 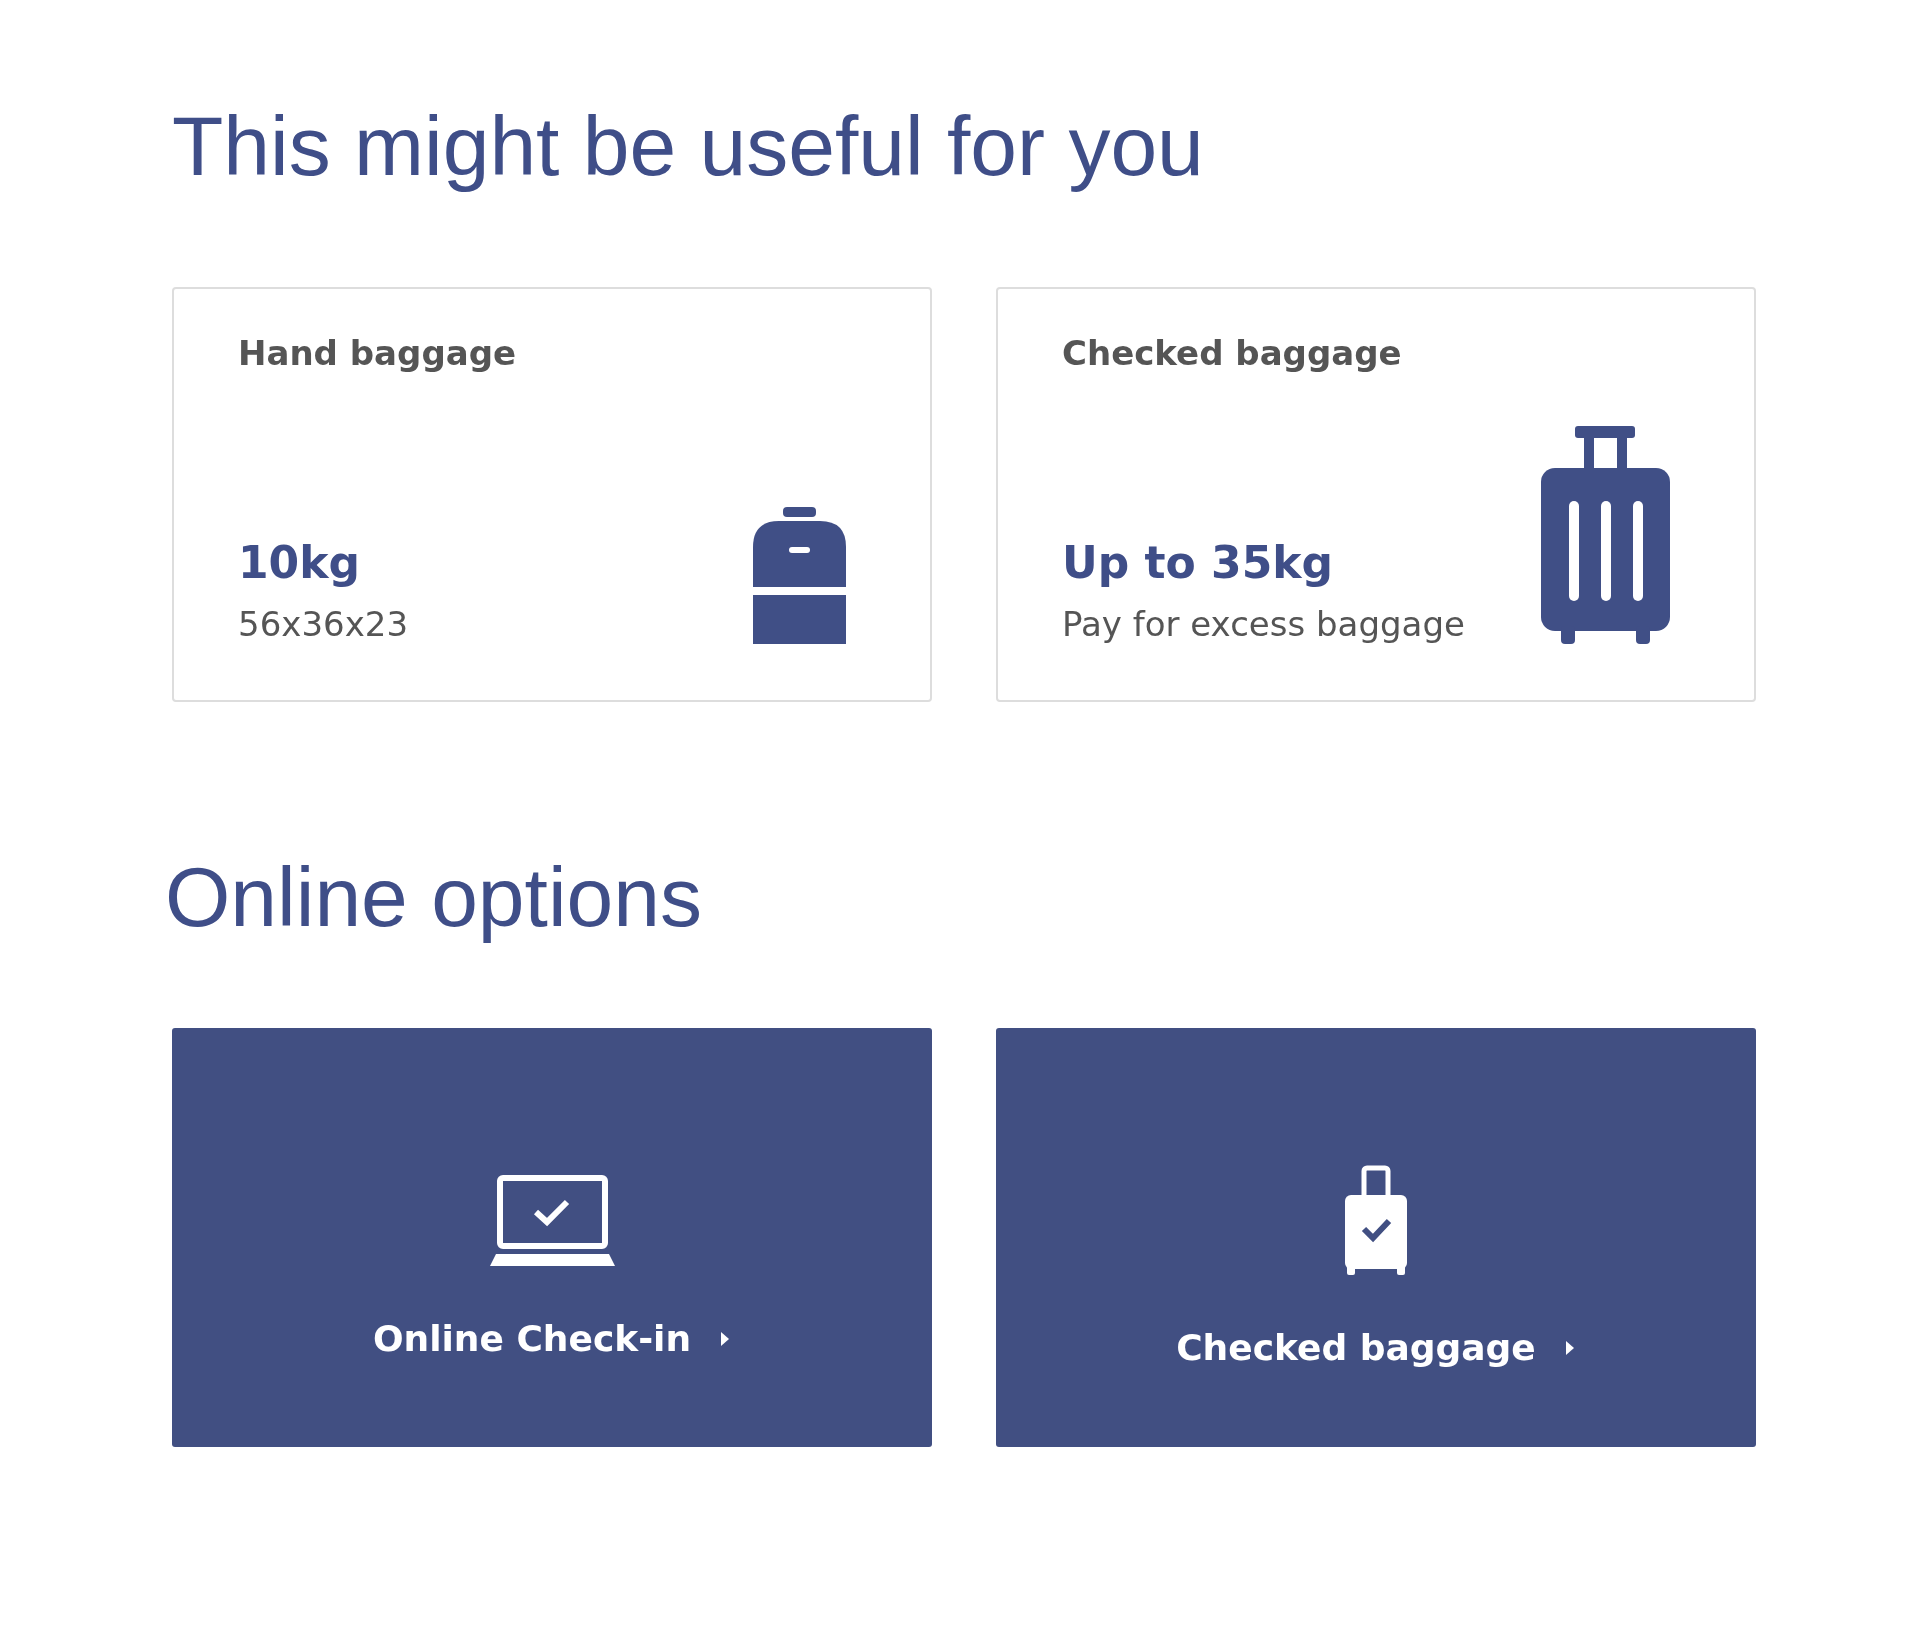 What do you see at coordinates (1605, 534) in the screenshot?
I see `suitcase-icon` at bounding box center [1605, 534].